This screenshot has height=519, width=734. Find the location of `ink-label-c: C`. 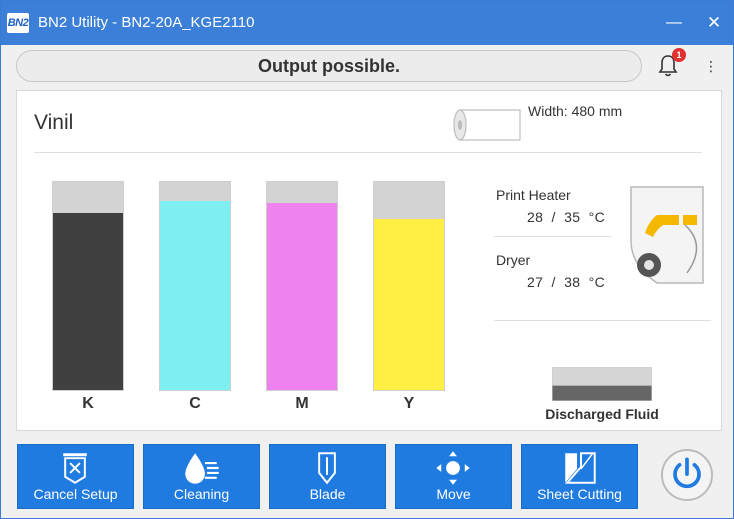

ink-label-c: C is located at coordinates (195, 403).